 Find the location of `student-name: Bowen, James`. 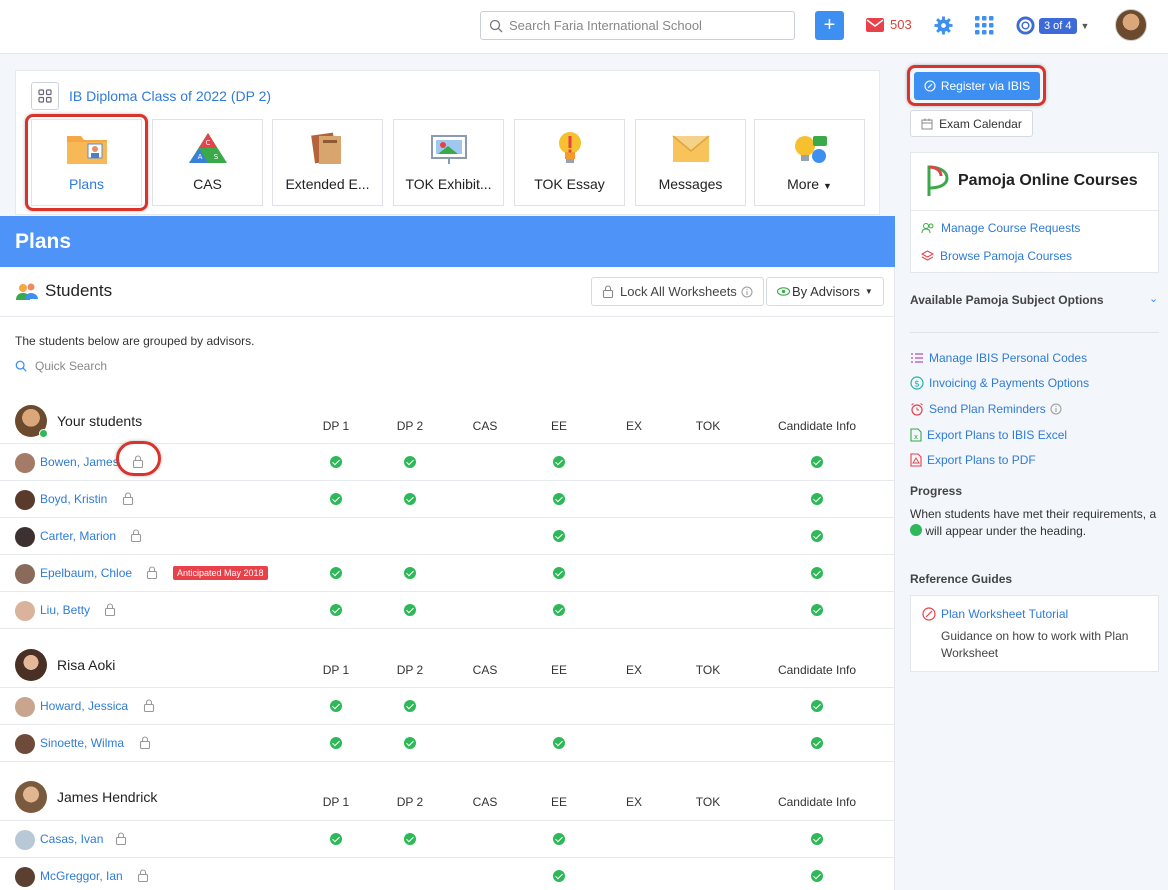

student-name: Bowen, James is located at coordinates (79, 462).